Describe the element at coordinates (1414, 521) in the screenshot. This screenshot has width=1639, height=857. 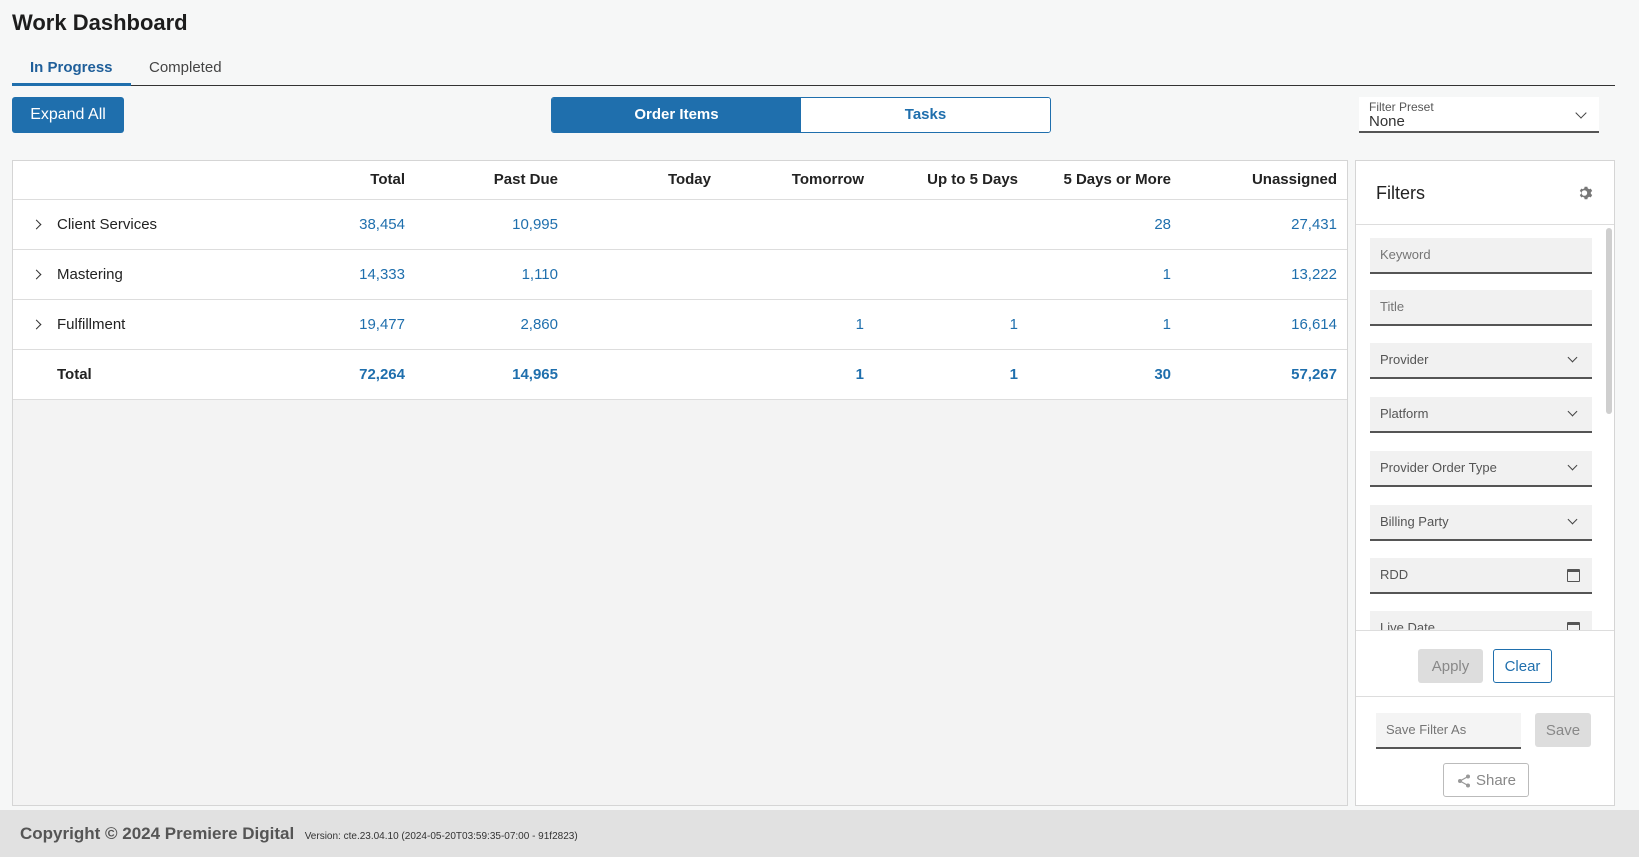
I see `billing-party-label: Billing Party` at that location.